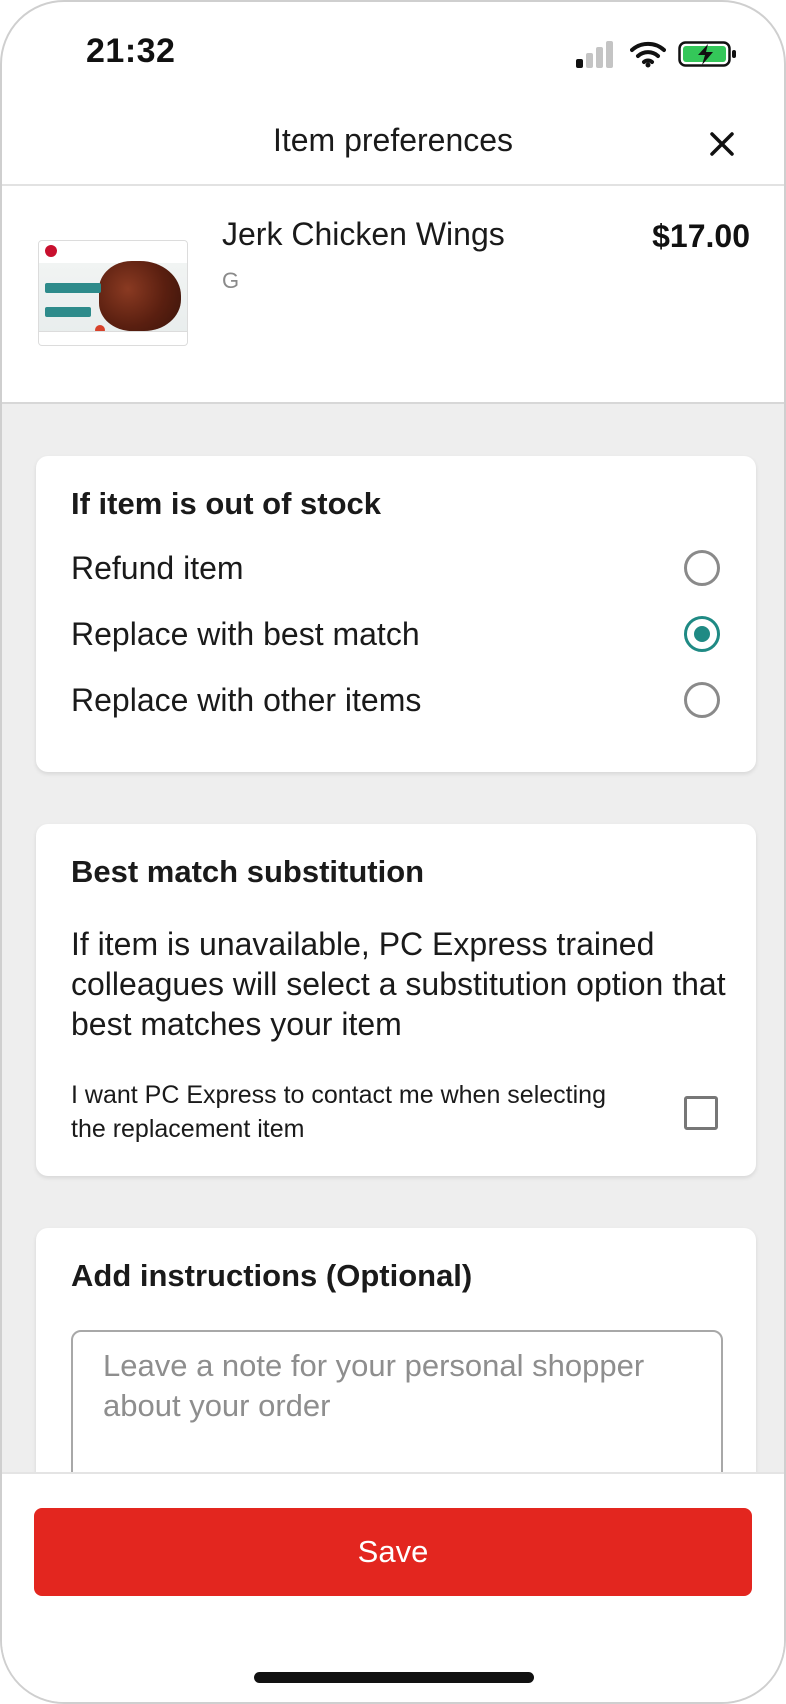 The image size is (786, 1704). What do you see at coordinates (113, 293) in the screenshot?
I see `product-image` at bounding box center [113, 293].